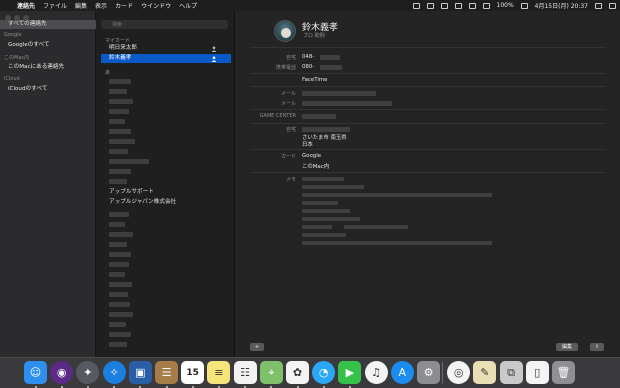 This screenshot has width=620, height=388. What do you see at coordinates (428, 372) in the screenshot?
I see `system-preferences-dock-icon: ⚙` at bounding box center [428, 372].